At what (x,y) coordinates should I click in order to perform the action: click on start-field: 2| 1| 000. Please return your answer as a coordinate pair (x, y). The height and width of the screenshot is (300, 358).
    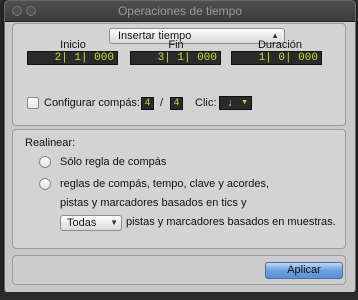
    Looking at the image, I should click on (72, 58).